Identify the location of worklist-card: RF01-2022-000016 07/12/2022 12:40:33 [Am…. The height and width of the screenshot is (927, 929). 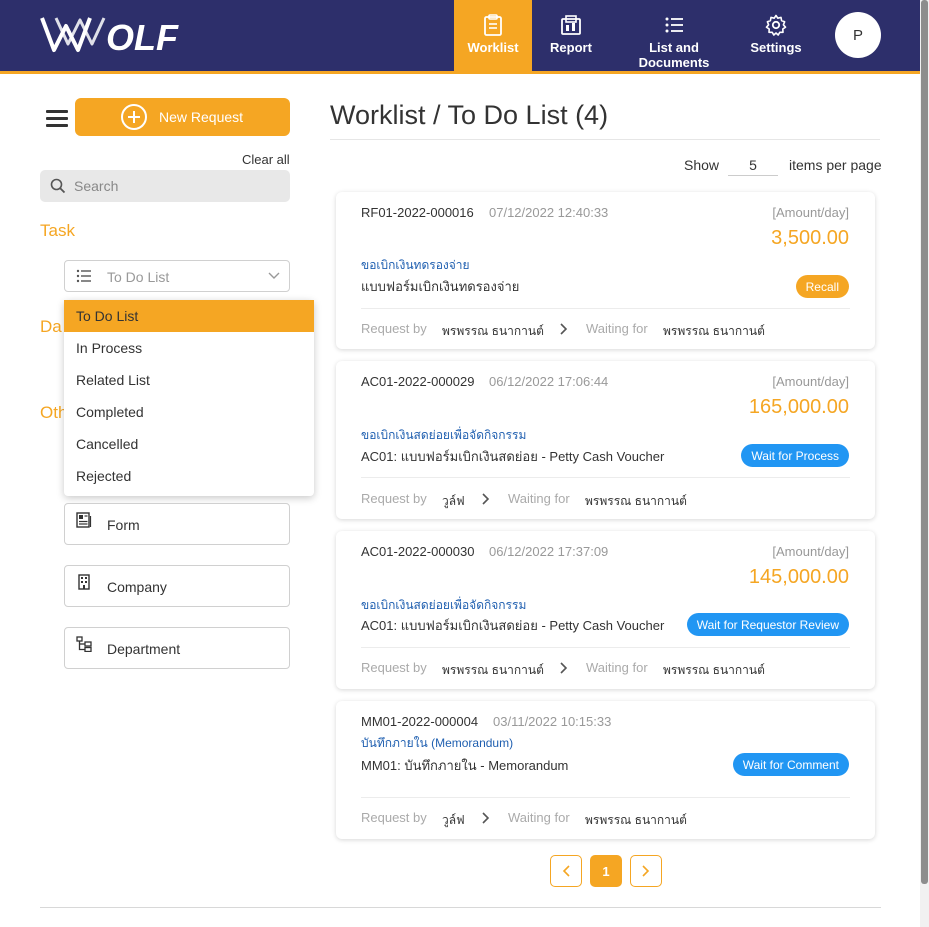
(605, 270).